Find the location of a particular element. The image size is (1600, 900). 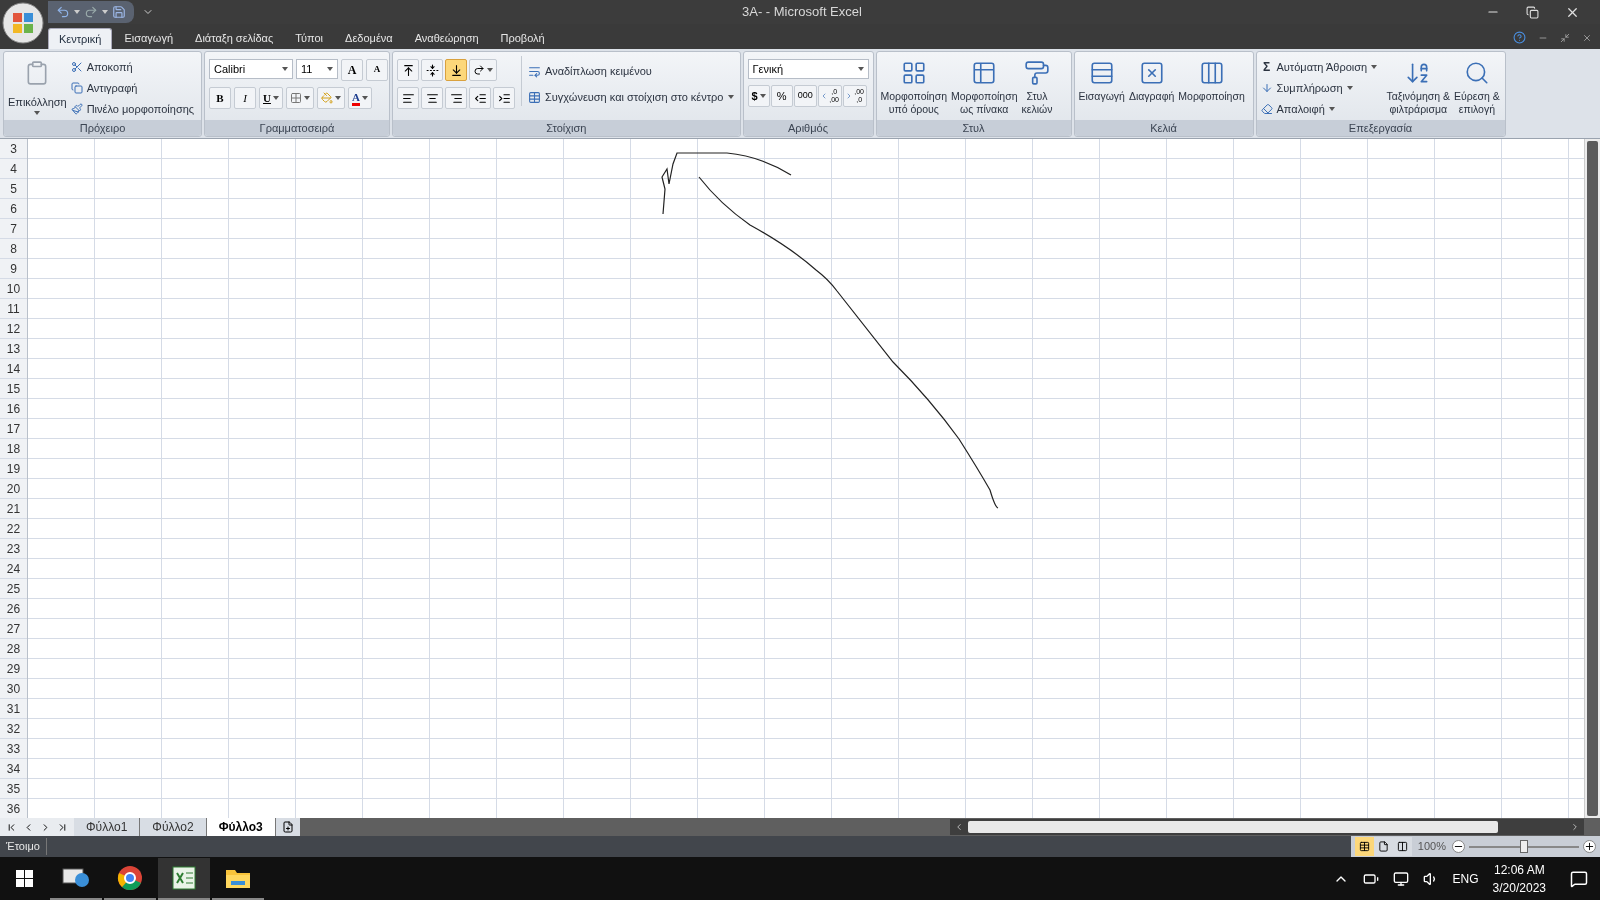

vertical-scrollbar is located at coordinates (1592, 478).